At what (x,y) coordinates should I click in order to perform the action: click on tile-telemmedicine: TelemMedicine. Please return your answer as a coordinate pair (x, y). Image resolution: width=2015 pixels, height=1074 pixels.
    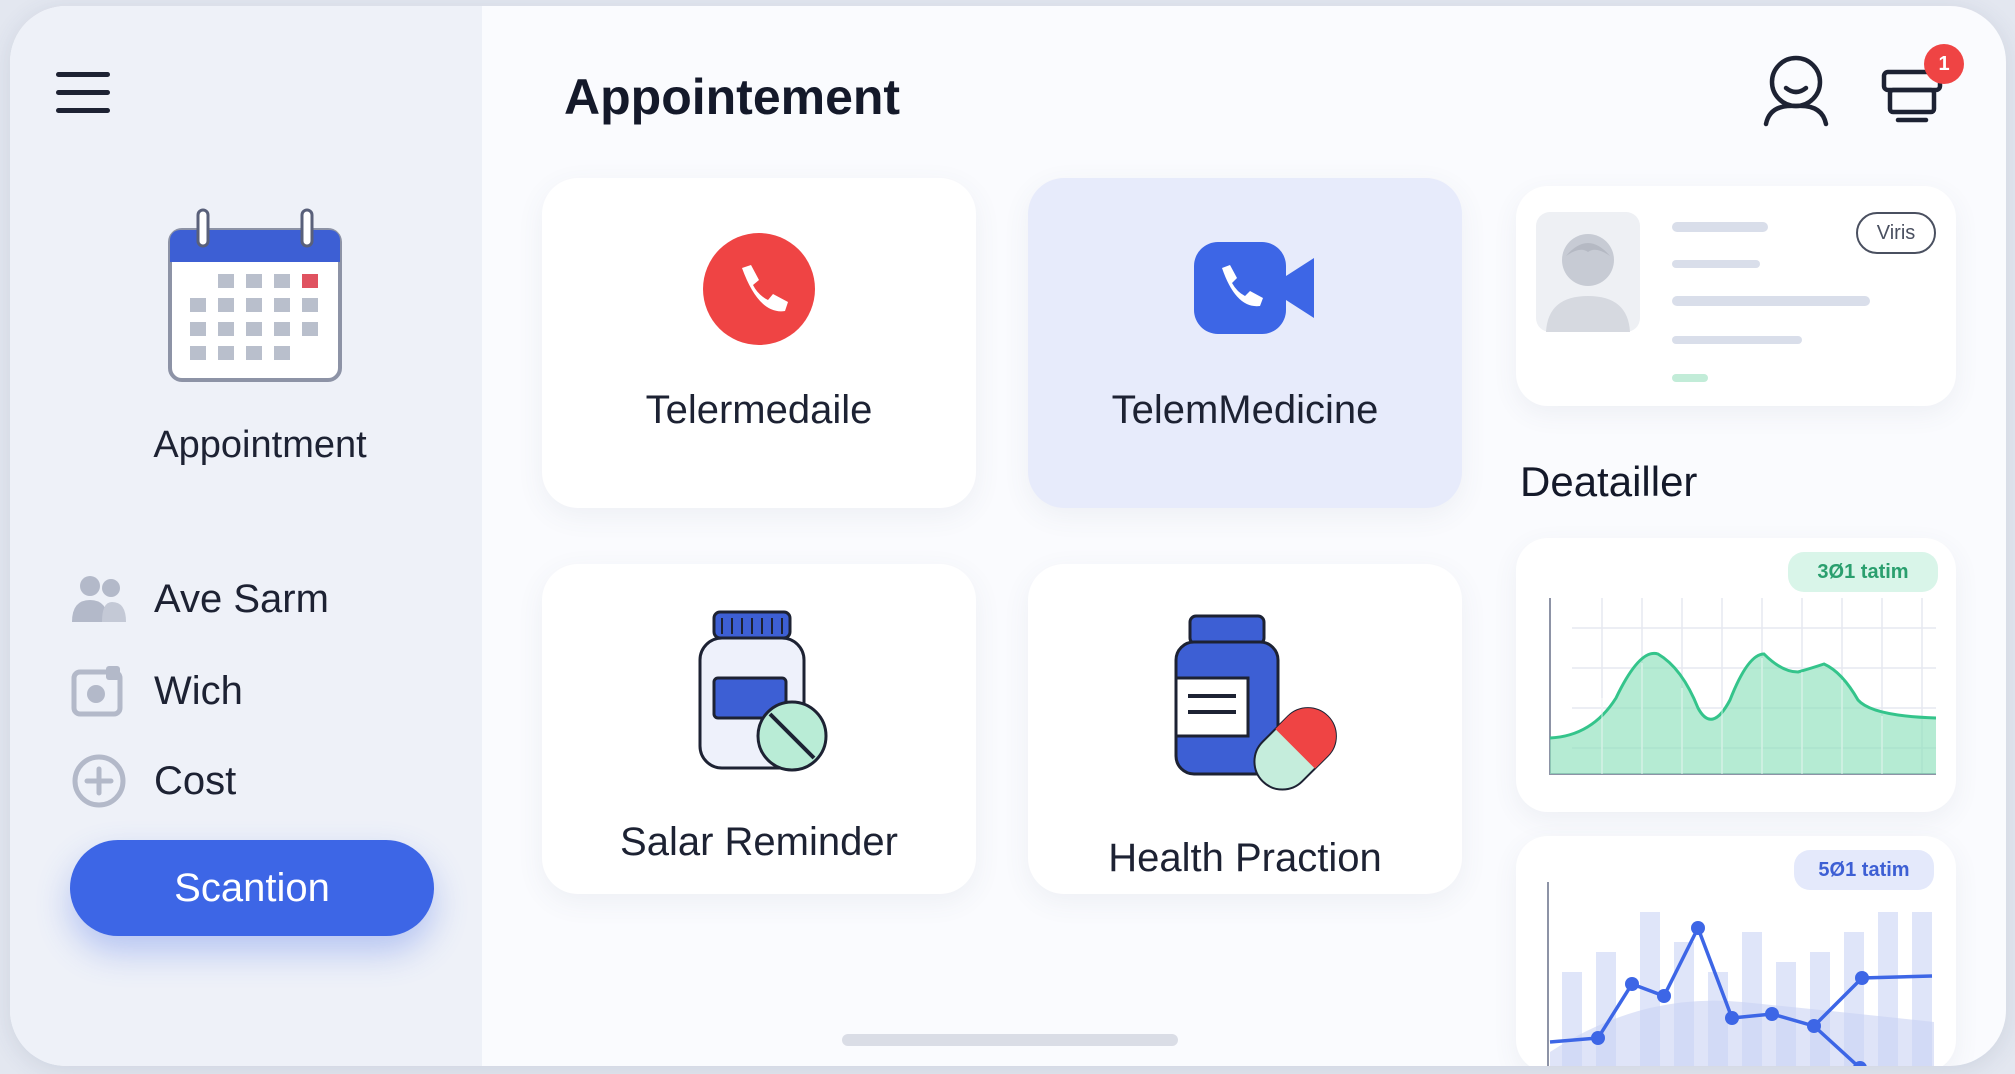
    Looking at the image, I should click on (1245, 343).